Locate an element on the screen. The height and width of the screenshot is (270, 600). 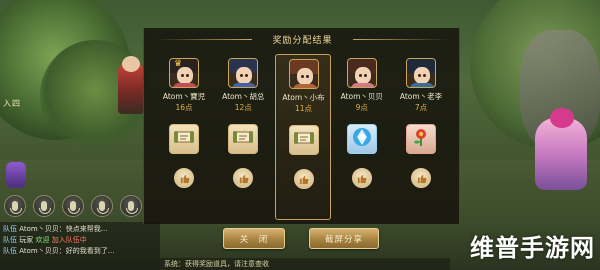
close-button: 关 闭 is located at coordinates (254, 238).